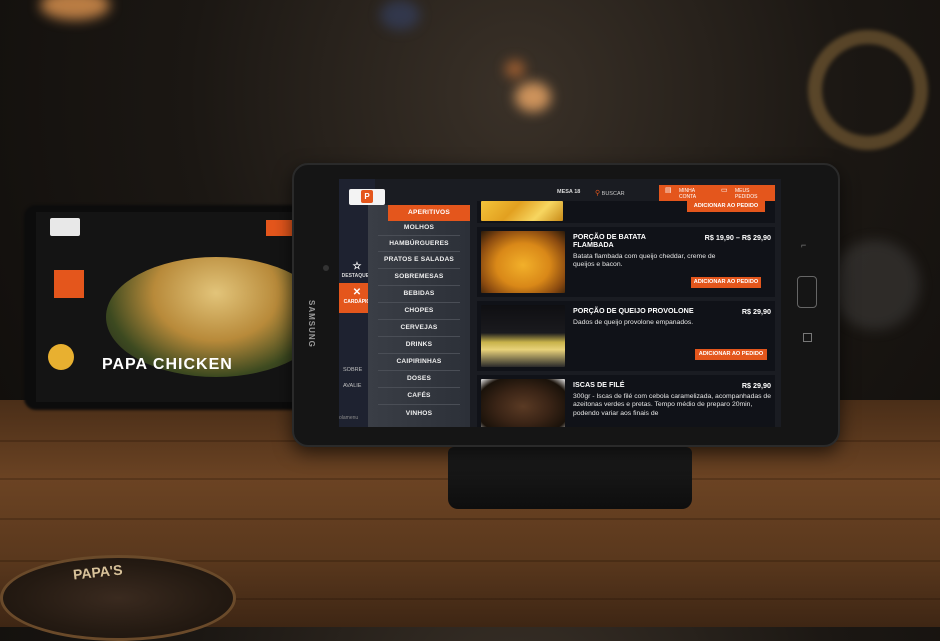 The width and height of the screenshot is (940, 641). Describe the element at coordinates (523, 403) in the screenshot. I see `steak-strips-image` at that location.